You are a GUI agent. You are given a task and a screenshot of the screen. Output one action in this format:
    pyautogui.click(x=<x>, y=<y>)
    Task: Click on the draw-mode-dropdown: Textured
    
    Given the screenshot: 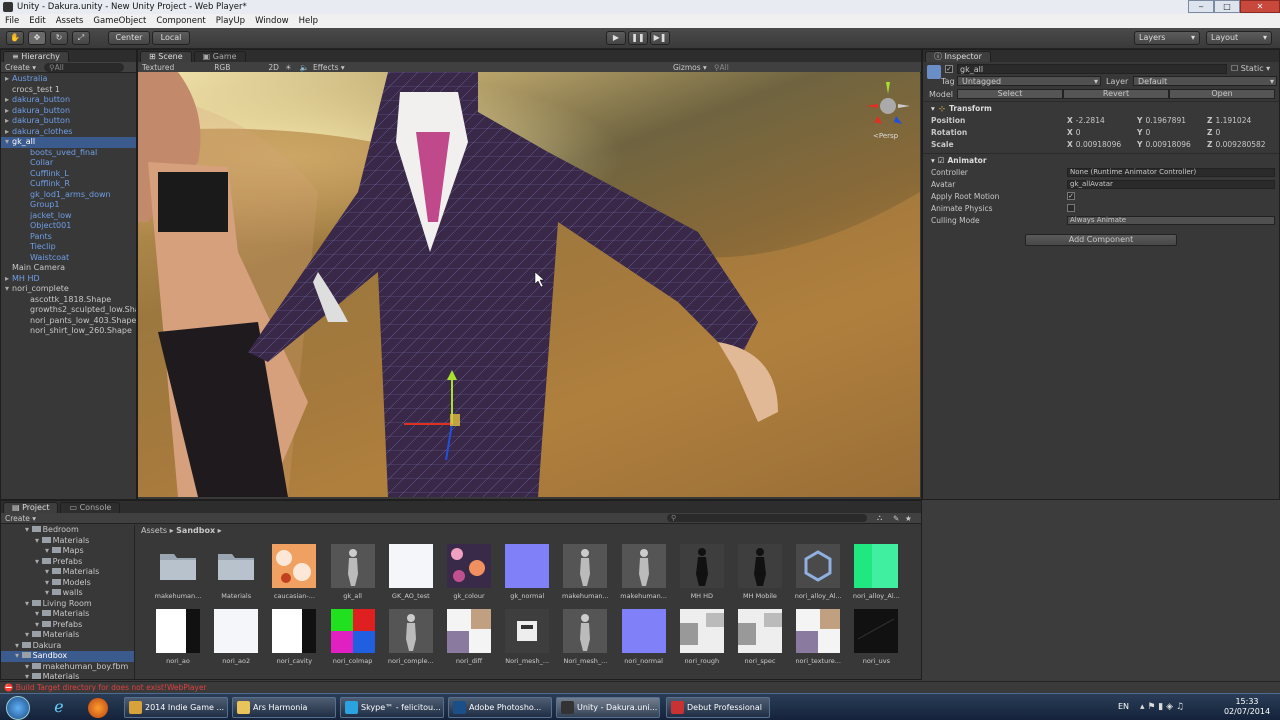 What is the action you would take?
    pyautogui.click(x=158, y=67)
    